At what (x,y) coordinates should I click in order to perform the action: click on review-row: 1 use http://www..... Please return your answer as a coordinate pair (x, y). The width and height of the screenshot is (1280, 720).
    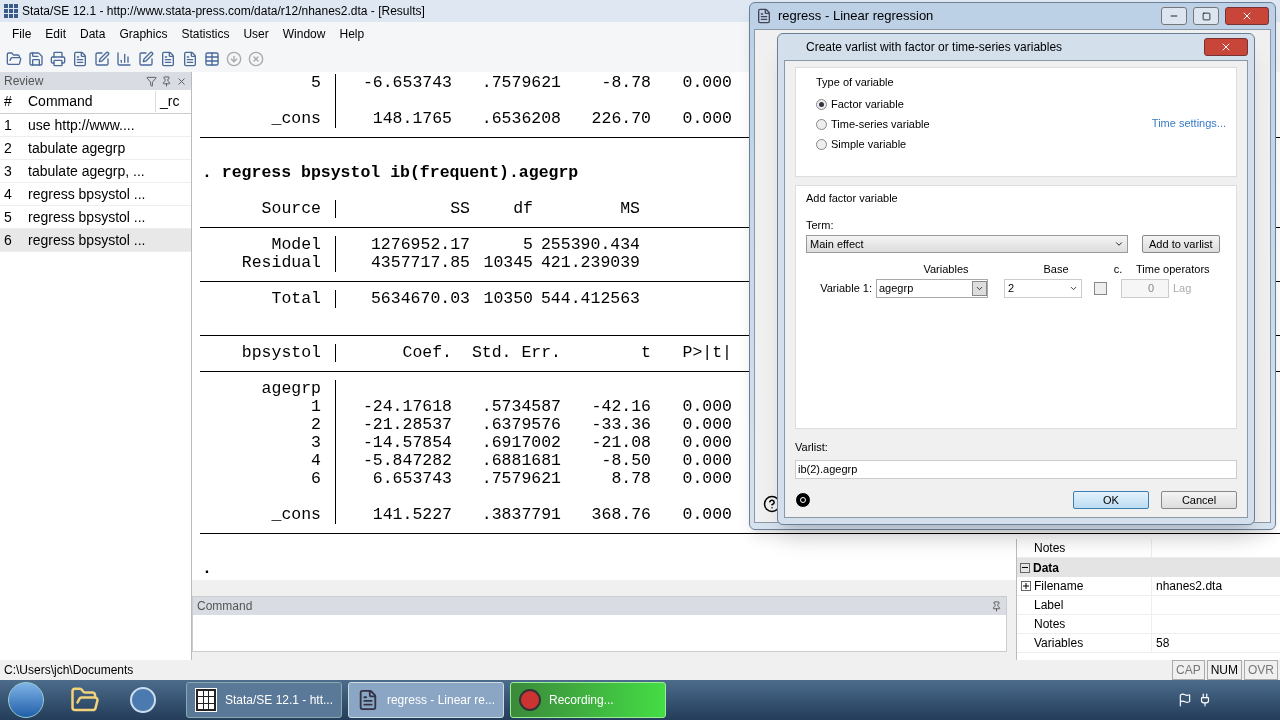
    Looking at the image, I should click on (95, 125).